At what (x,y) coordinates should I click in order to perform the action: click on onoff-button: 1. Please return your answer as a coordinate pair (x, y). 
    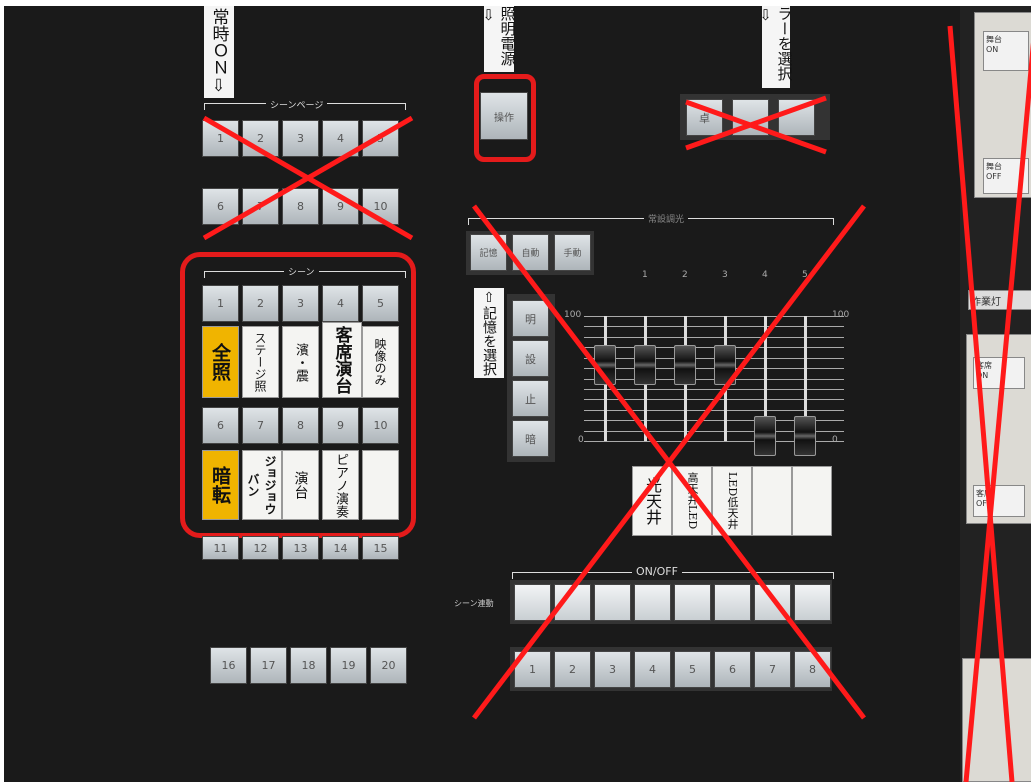
    Looking at the image, I should click on (532, 669).